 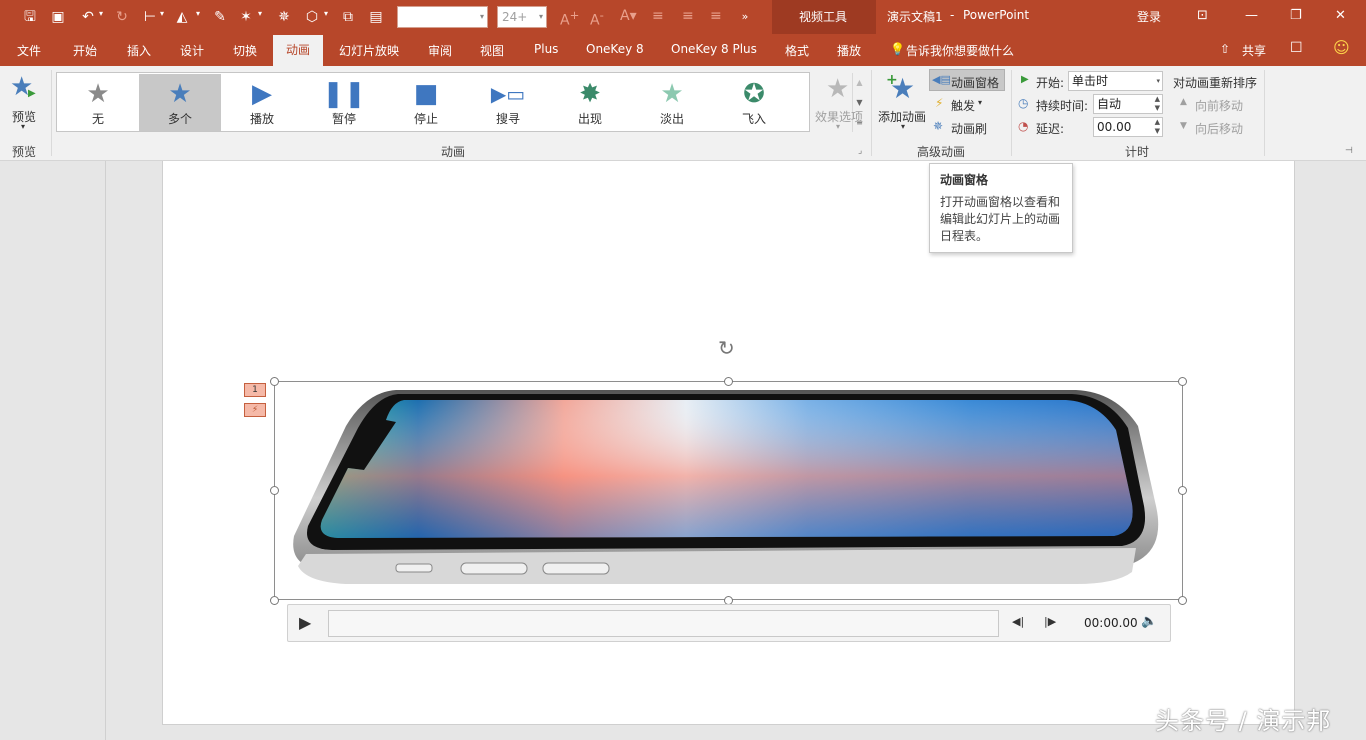 What do you see at coordinates (663, 623) in the screenshot?
I see `media-progress-bar` at bounding box center [663, 623].